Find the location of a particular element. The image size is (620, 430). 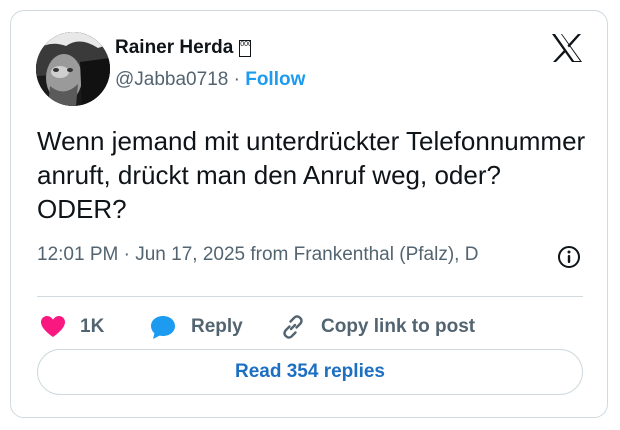

reply-button: Reply is located at coordinates (196, 327).